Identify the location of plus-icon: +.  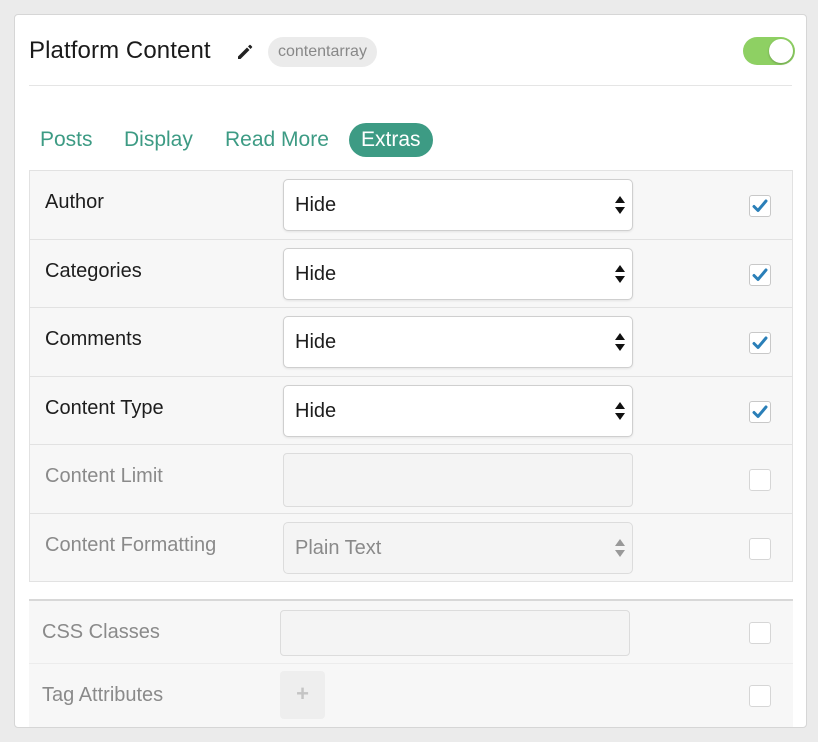
(302, 693).